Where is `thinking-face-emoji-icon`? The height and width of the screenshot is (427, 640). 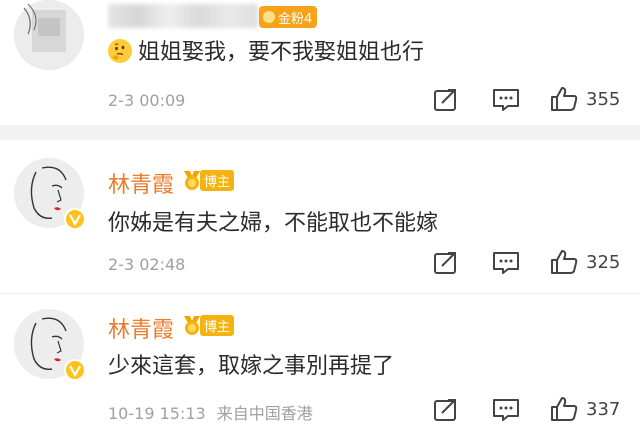 thinking-face-emoji-icon is located at coordinates (120, 51).